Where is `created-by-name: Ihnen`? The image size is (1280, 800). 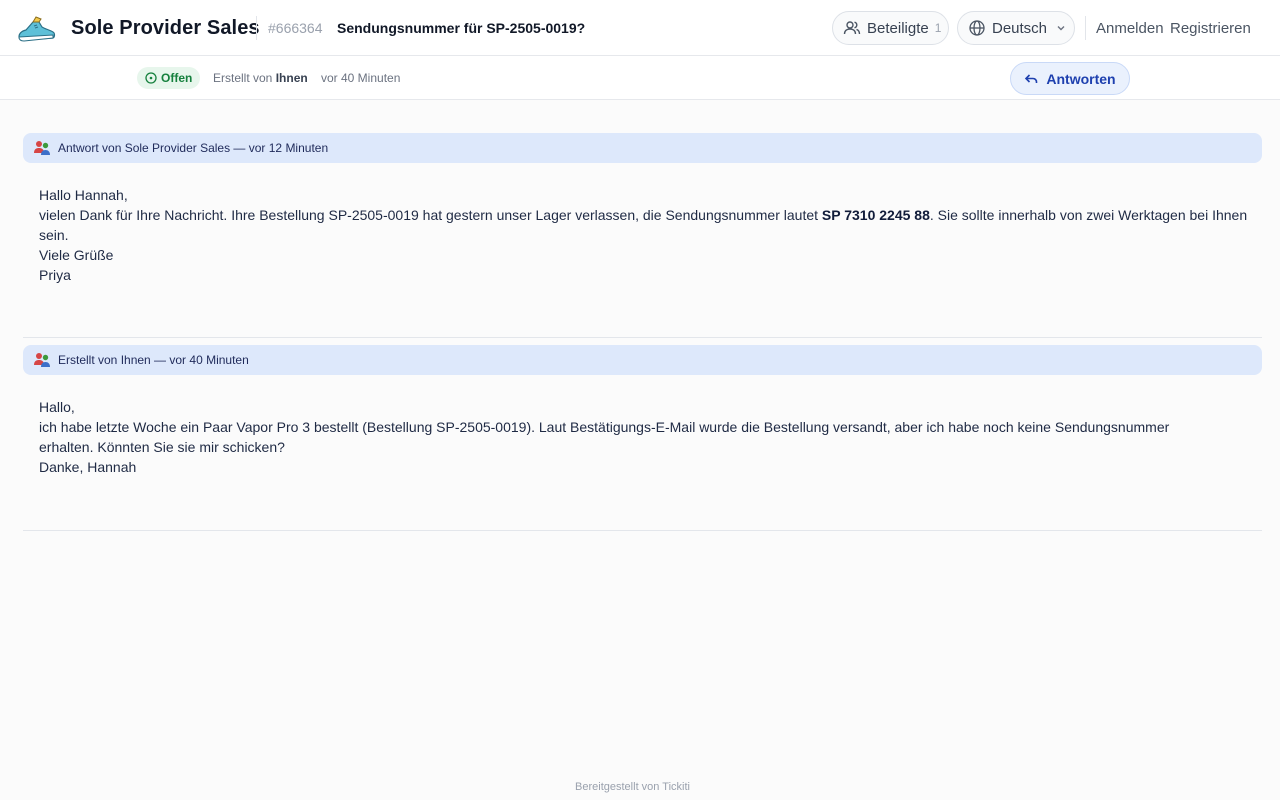
created-by-name: Ihnen is located at coordinates (291, 78).